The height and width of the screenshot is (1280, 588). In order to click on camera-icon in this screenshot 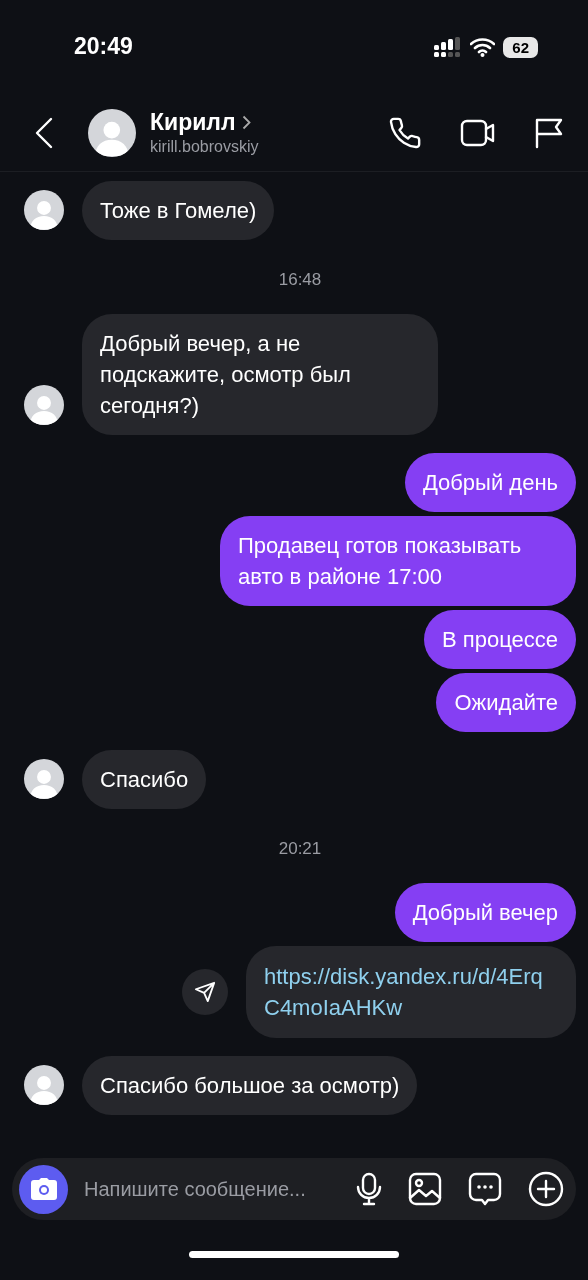, I will do `click(43, 1189)`.